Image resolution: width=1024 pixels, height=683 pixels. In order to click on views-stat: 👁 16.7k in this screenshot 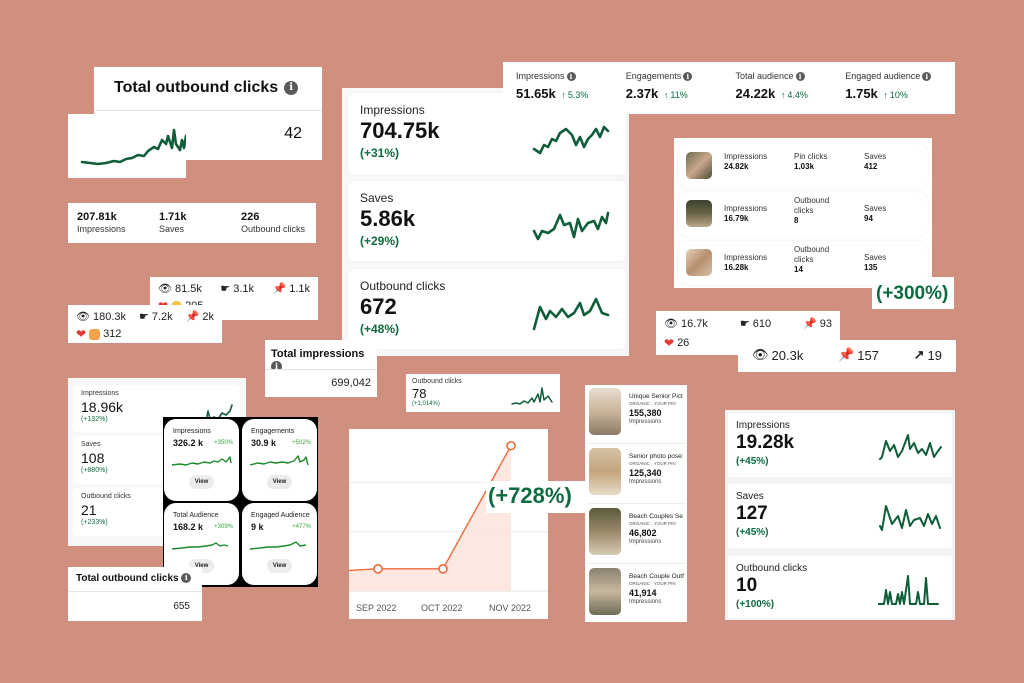, I will do `click(686, 324)`.